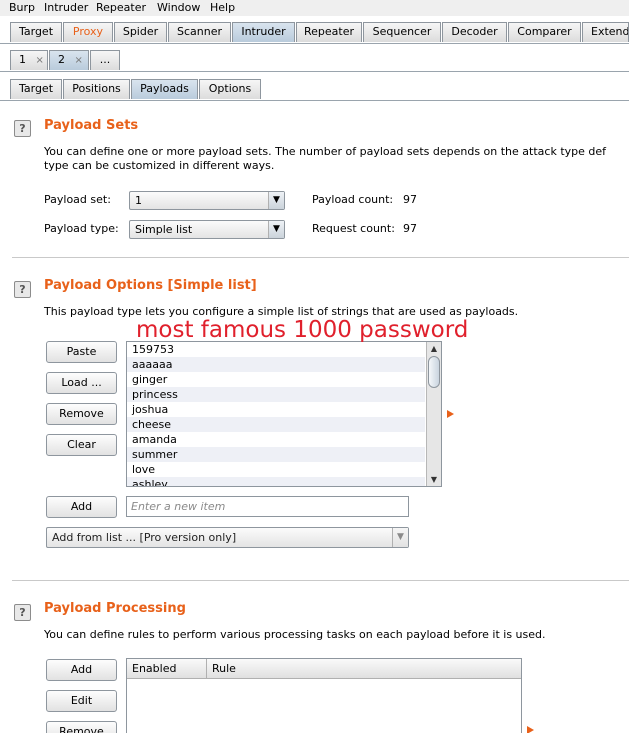 The height and width of the screenshot is (733, 629). I want to click on tab-positions: Positions, so click(96, 89).